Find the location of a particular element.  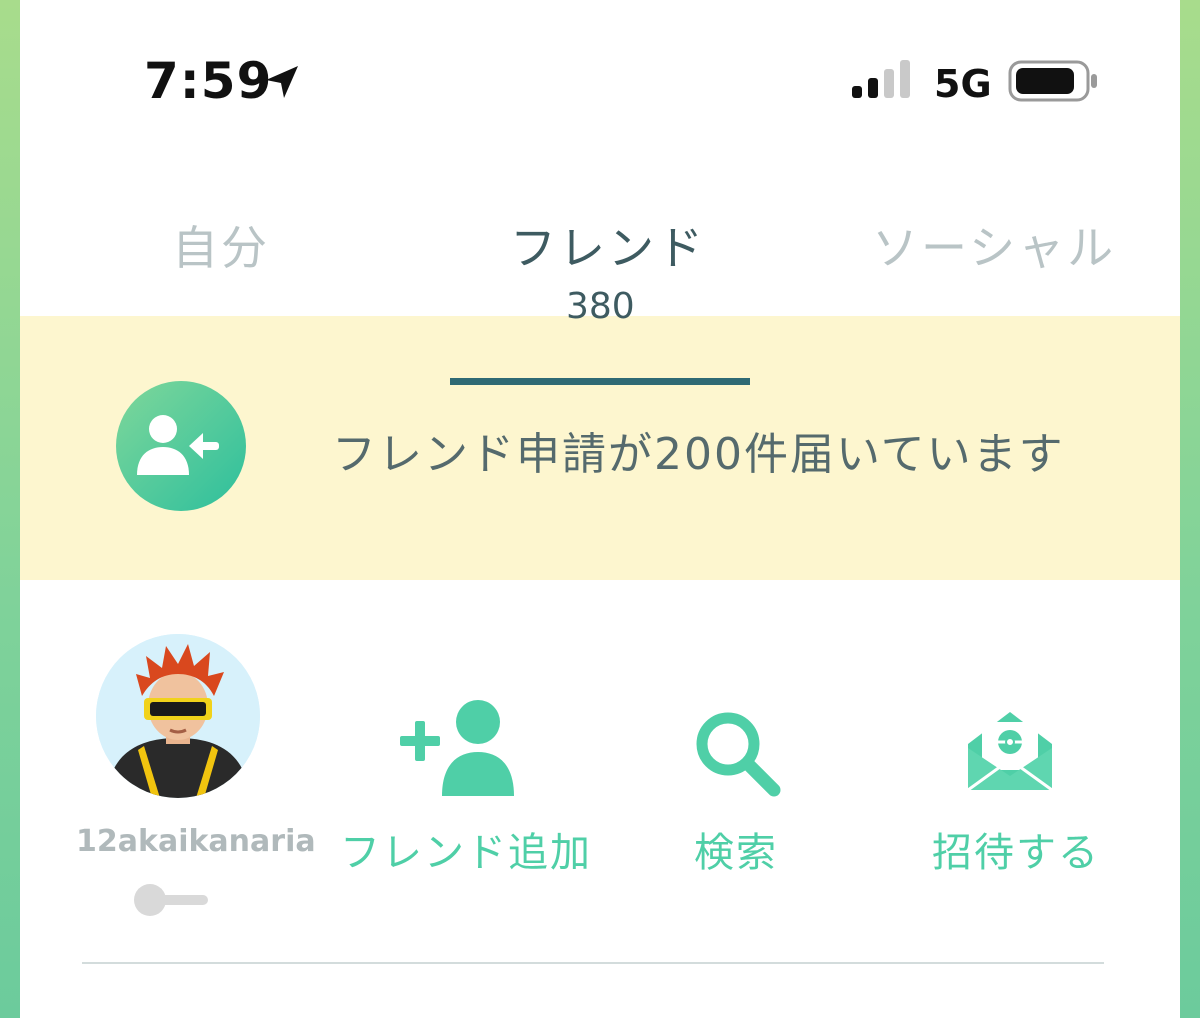

add-friend-icon is located at coordinates (458, 748).